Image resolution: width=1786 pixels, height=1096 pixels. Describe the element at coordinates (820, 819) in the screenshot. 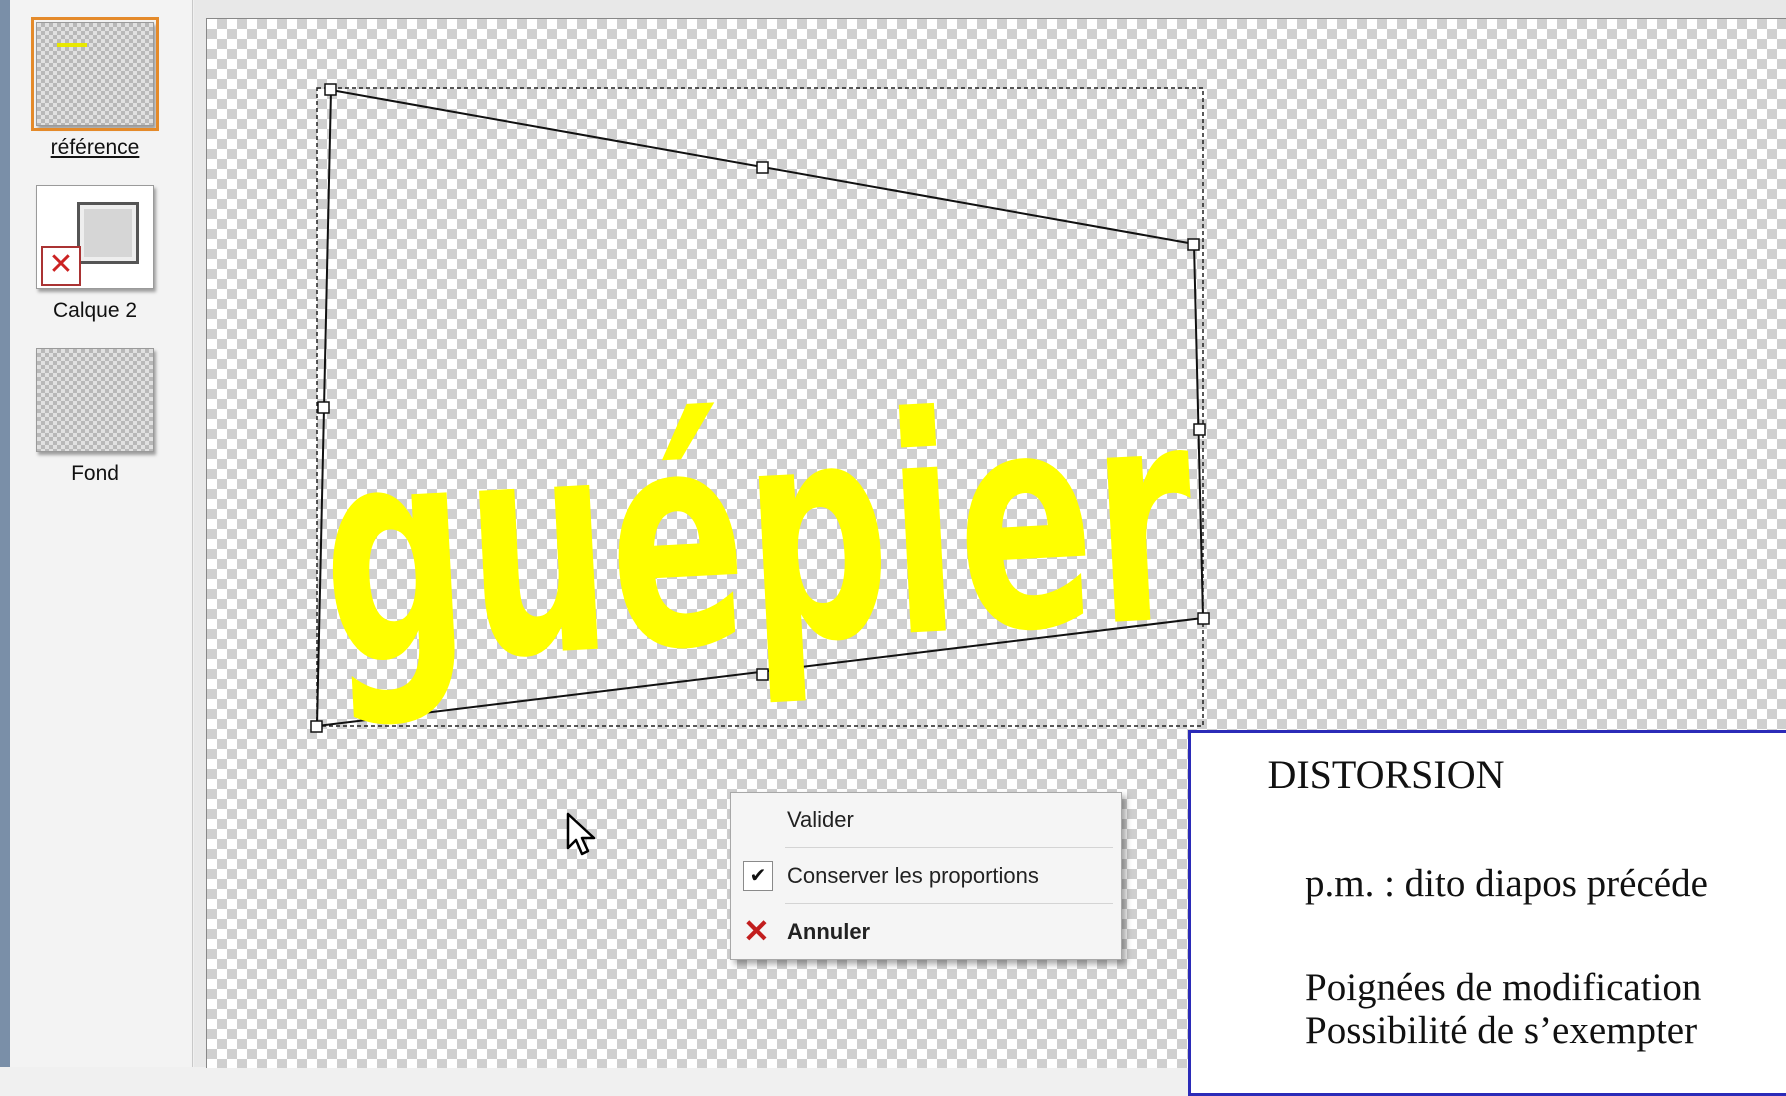

I see `menu-item-label: Valider` at that location.